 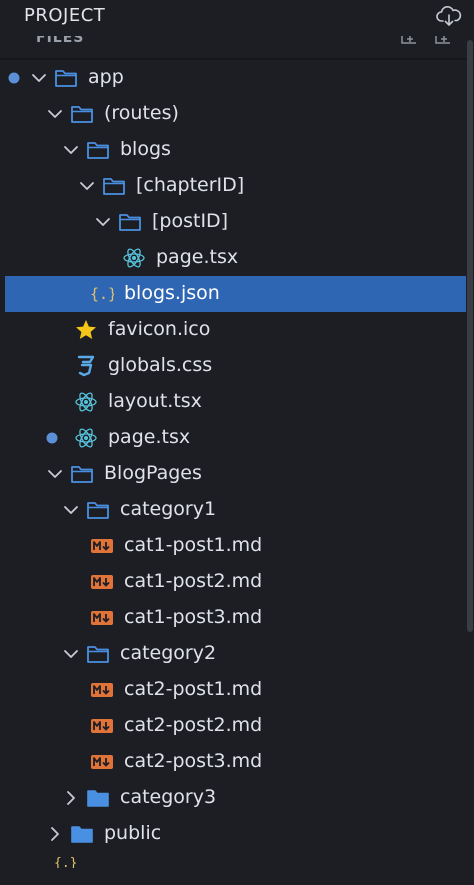 I want to click on tree-item-chapterid: [chapterID], so click(x=233, y=186).